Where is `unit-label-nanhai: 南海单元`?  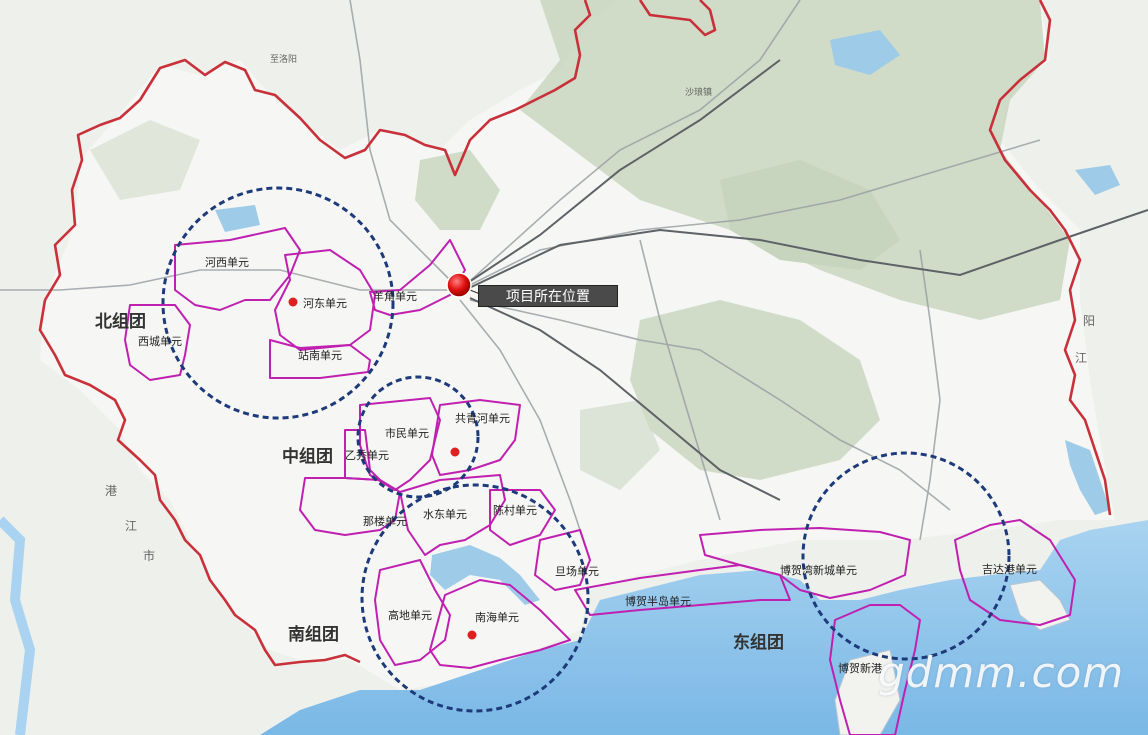 unit-label-nanhai: 南海单元 is located at coordinates (497, 617).